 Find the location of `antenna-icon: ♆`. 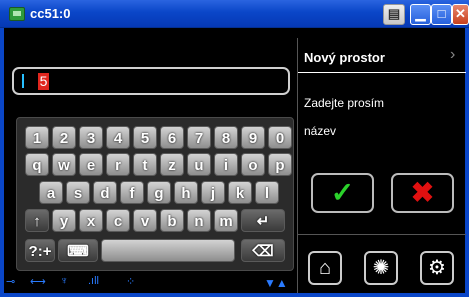

antenna-icon: ♆ is located at coordinates (64, 281).